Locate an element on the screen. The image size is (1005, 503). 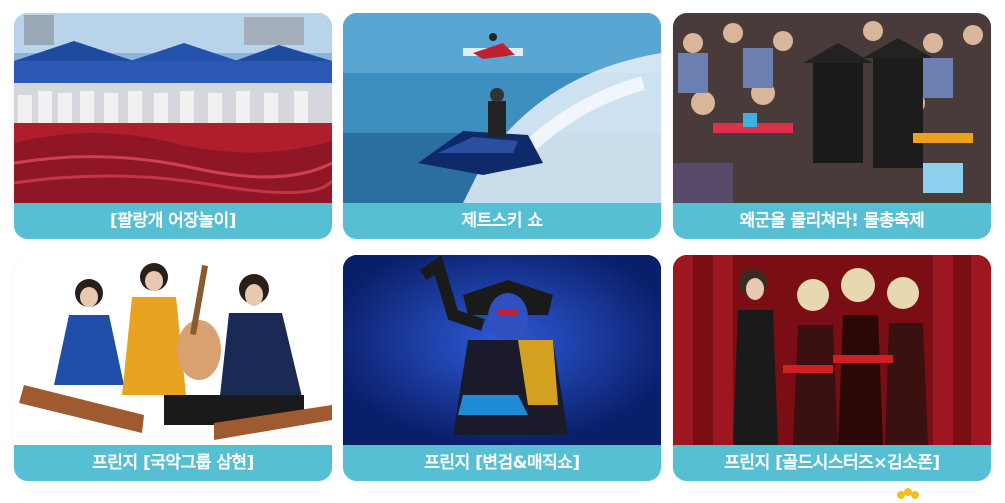
program-card-5: 프린지 [변검&매직쇼] is located at coordinates (502, 368).